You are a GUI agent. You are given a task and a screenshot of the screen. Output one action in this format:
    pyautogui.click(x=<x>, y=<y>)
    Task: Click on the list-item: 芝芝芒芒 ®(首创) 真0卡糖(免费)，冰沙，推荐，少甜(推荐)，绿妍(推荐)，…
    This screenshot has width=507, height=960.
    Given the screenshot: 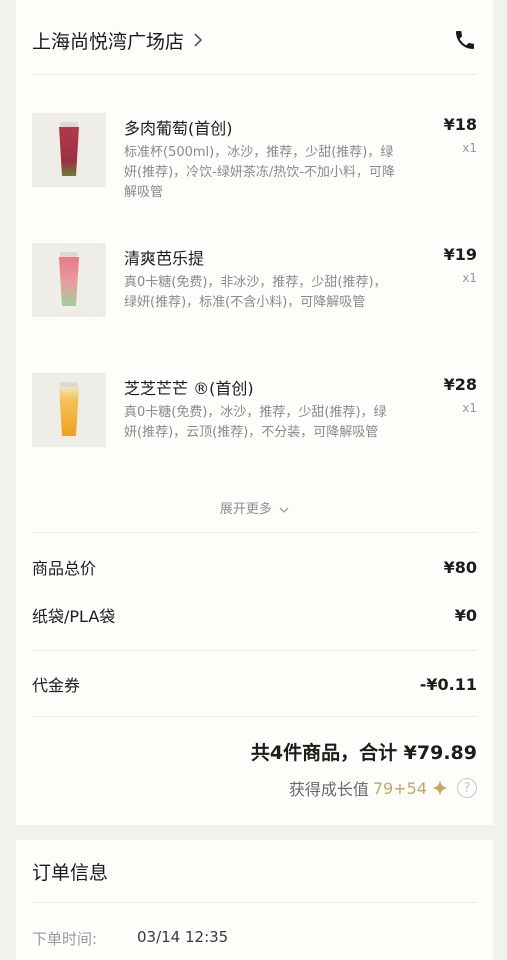 What is the action you would take?
    pyautogui.click(x=254, y=428)
    